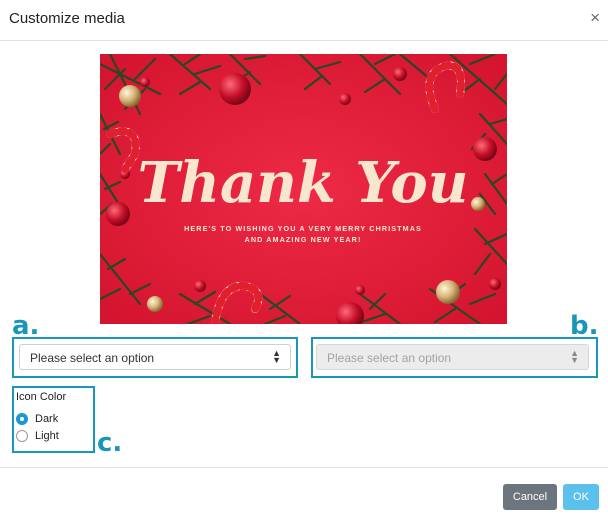 The width and height of the screenshot is (608, 519). I want to click on radio-label-light: Light, so click(47, 436).